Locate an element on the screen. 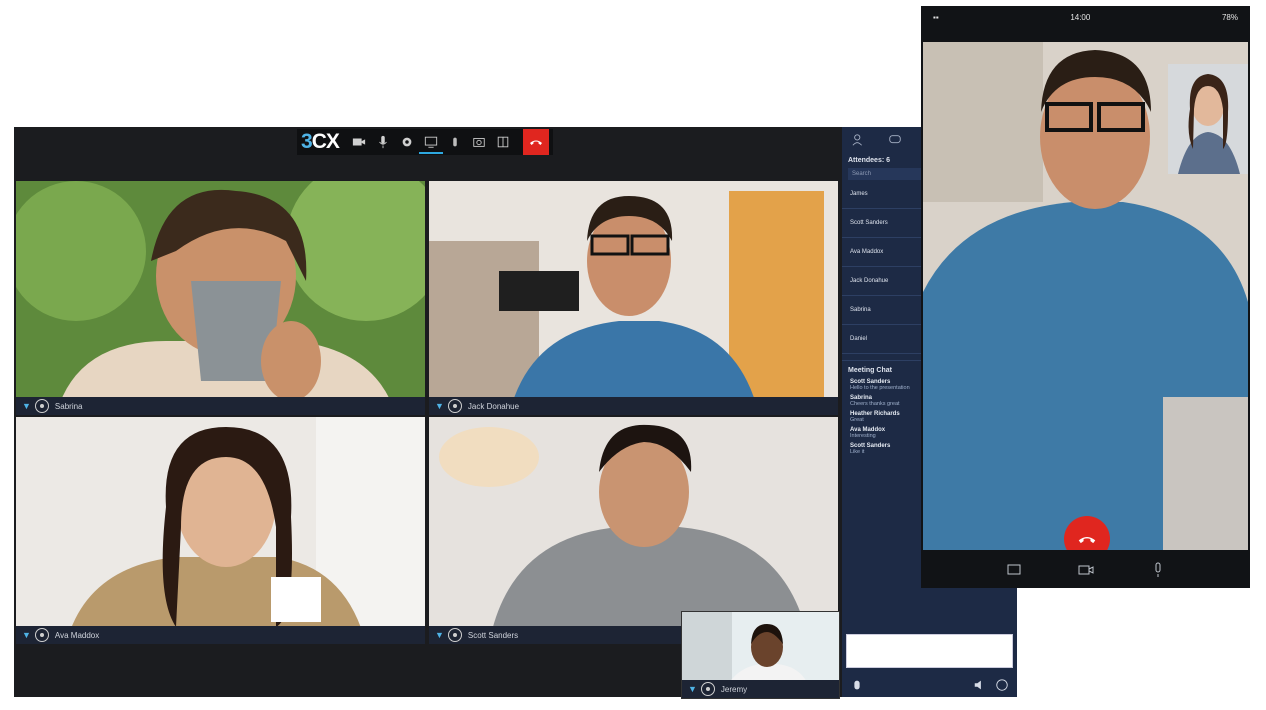 This screenshot has height=710, width=1266. video-tile-ava-maddox: ▼ Ava Maddox is located at coordinates (220, 530).